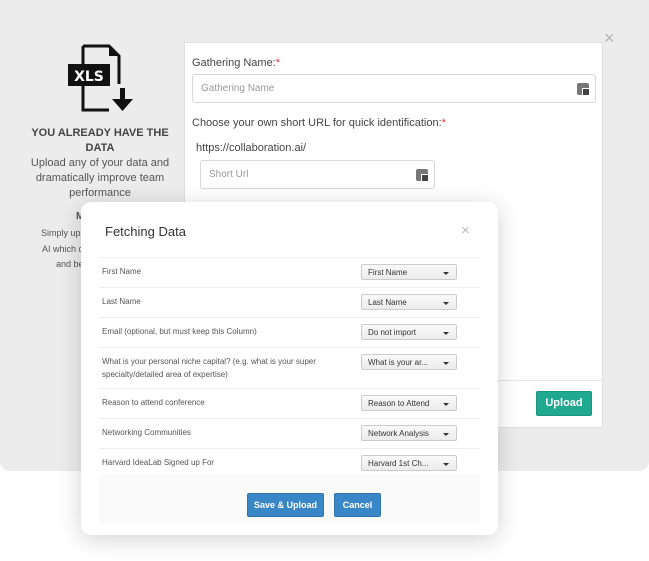 This screenshot has width=649, height=561. Describe the element at coordinates (100, 140) in the screenshot. I see `left-heading: YOU ALREADY HAVE THE DATA` at that location.